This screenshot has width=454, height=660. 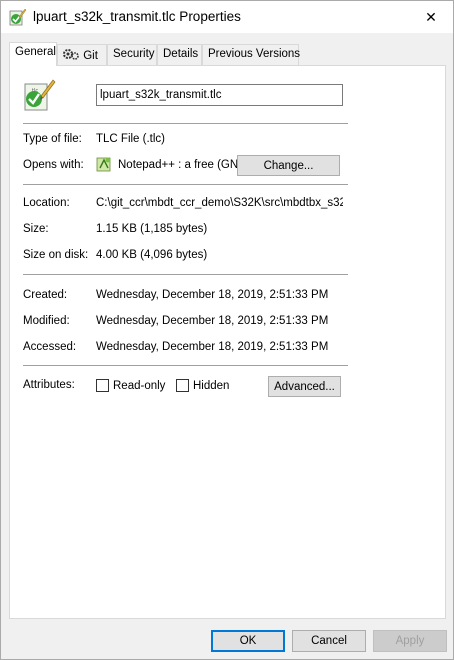 I want to click on read-only-label: Read-only, so click(x=139, y=386).